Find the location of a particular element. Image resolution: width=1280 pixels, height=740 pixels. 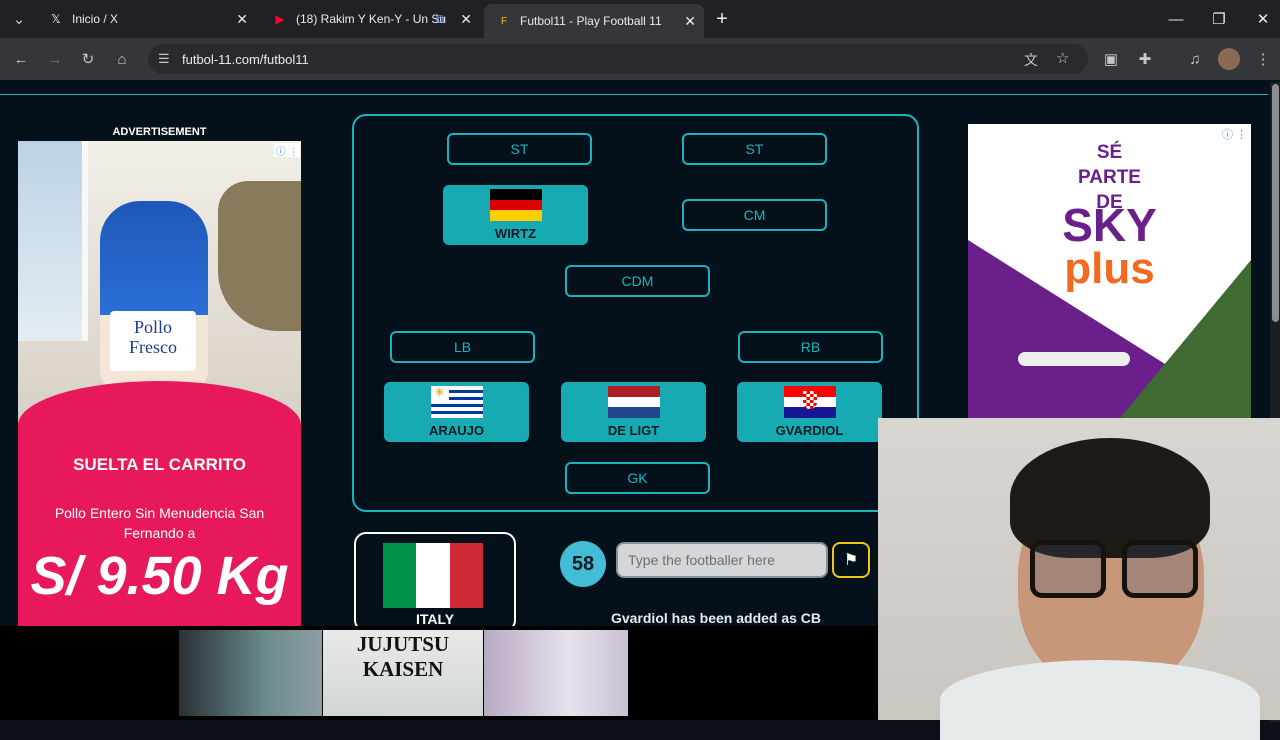

player-card-wirtz: WIRTZ is located at coordinates (515, 215).